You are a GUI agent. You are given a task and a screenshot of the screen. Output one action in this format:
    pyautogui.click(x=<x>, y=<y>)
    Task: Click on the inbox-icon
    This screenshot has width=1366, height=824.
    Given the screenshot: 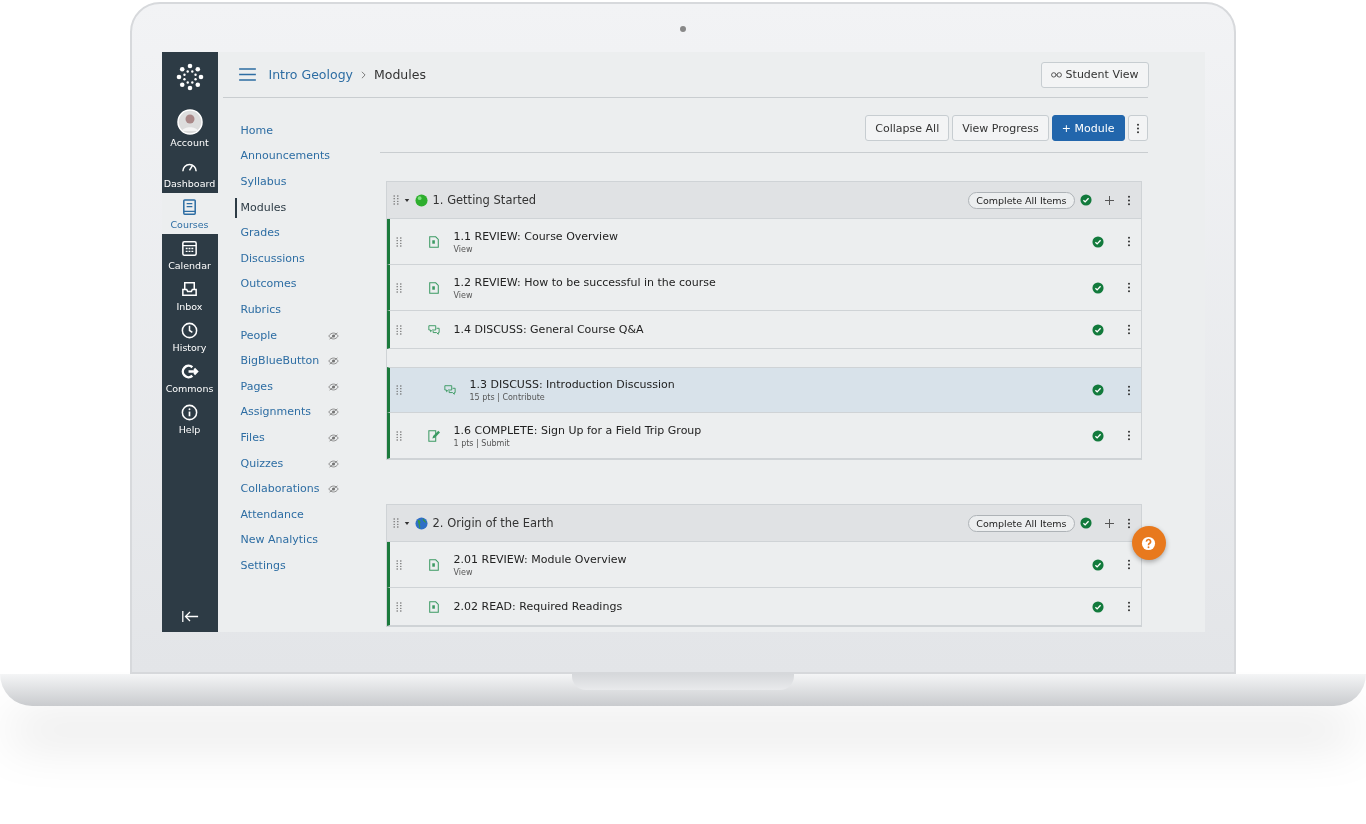 What is the action you would take?
    pyautogui.click(x=189, y=289)
    